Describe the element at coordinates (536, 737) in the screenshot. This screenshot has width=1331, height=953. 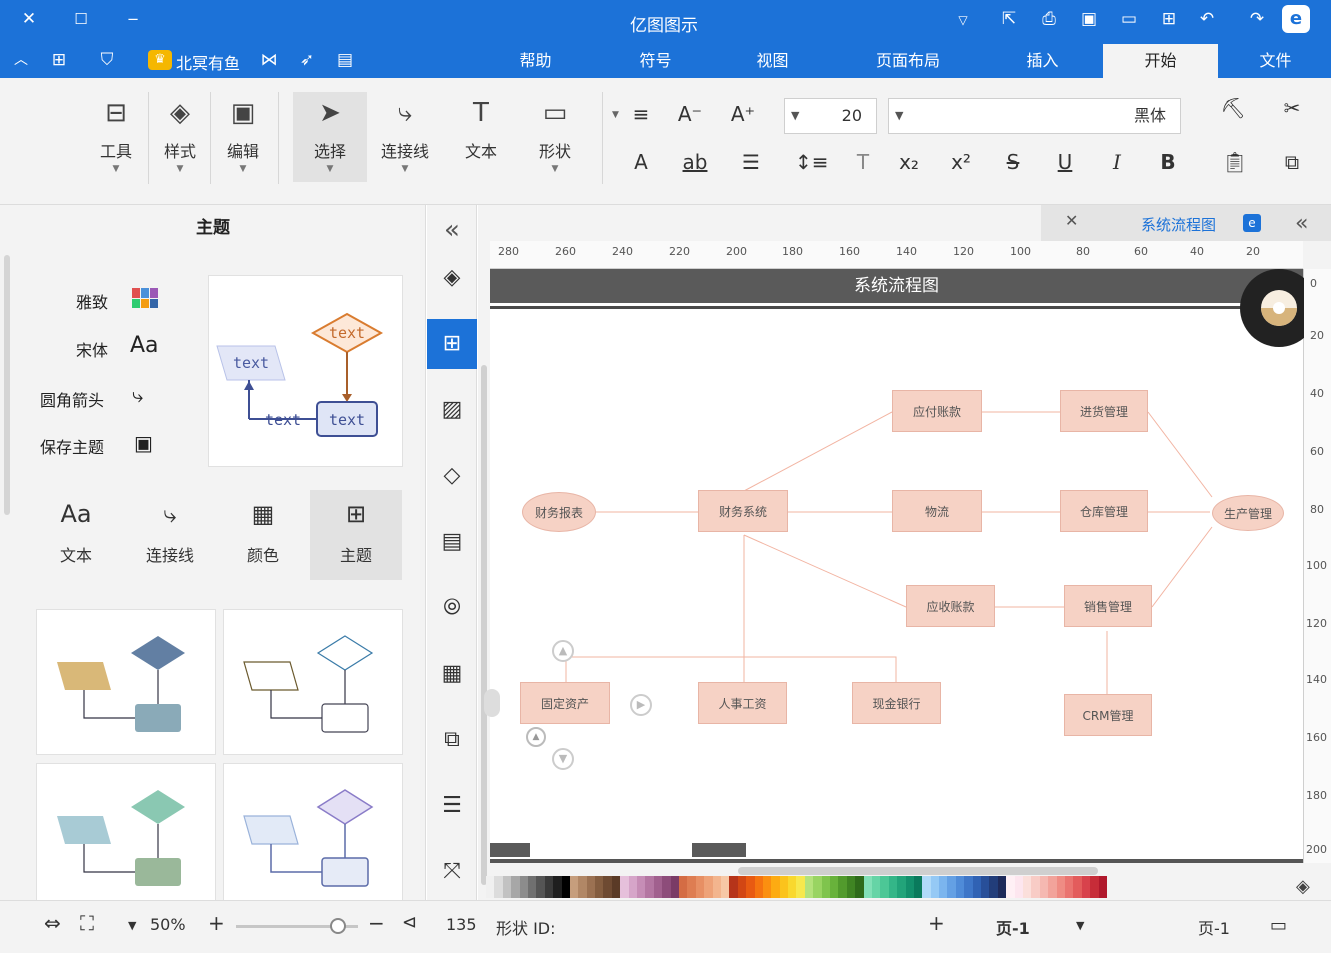
I see `rotate-handle-icon: ▲` at that location.